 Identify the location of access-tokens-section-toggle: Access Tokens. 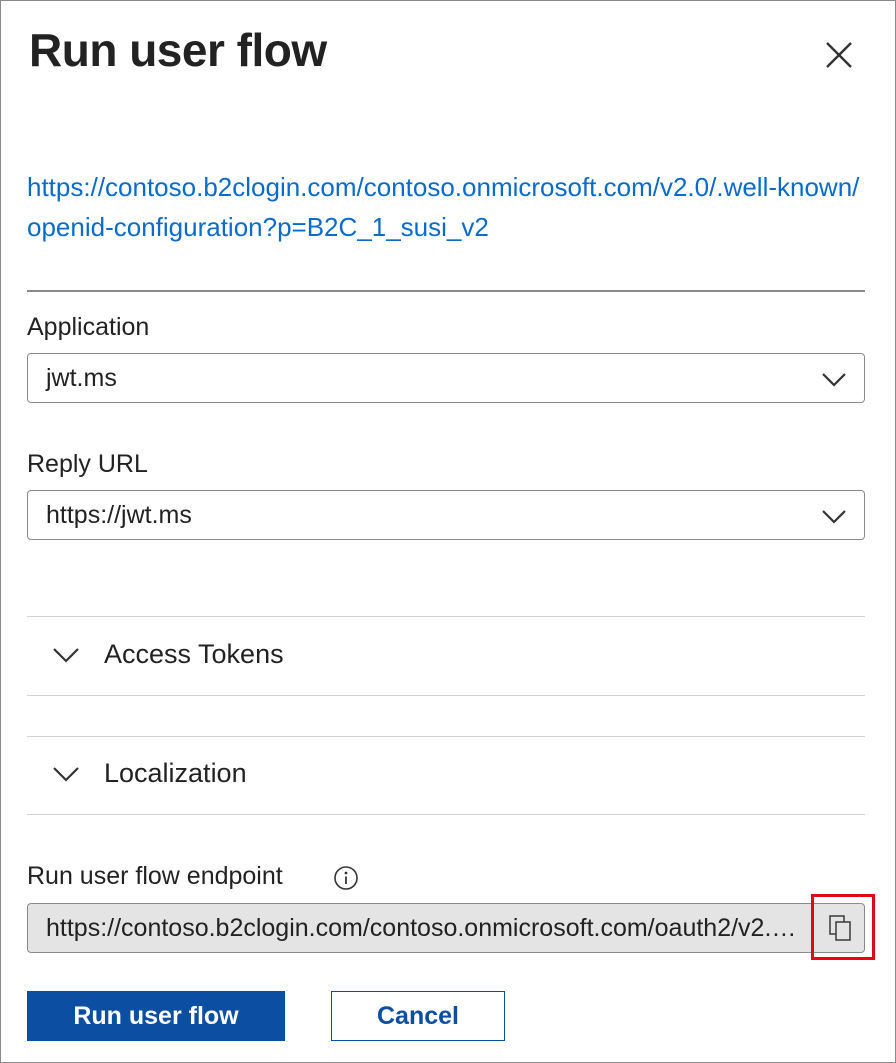
(446, 656).